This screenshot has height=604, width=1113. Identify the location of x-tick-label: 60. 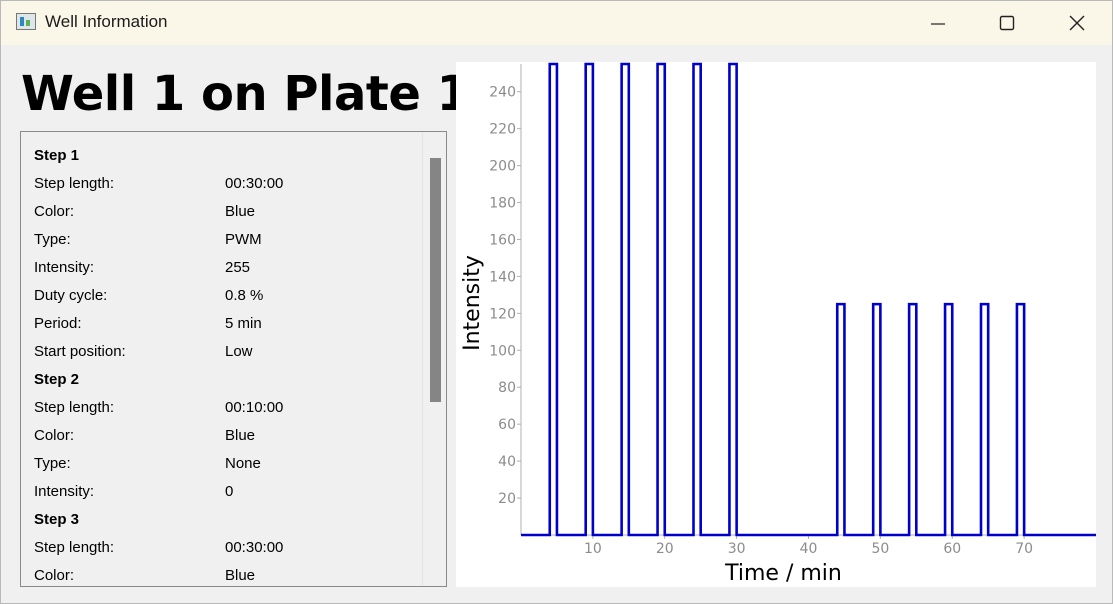
(952, 549).